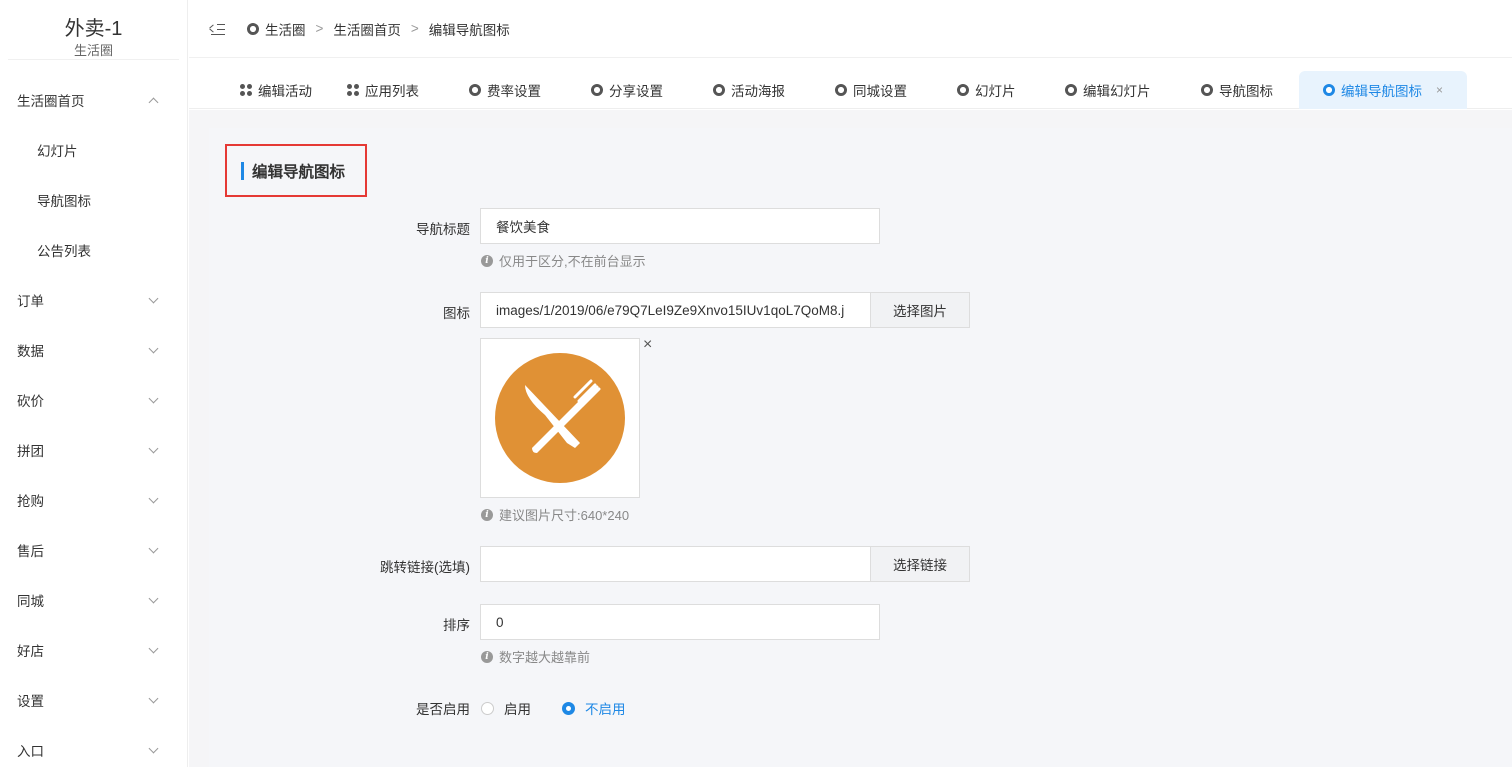 This screenshot has height=767, width=1512. I want to click on sidebar-item-label: 抢购, so click(30, 501).